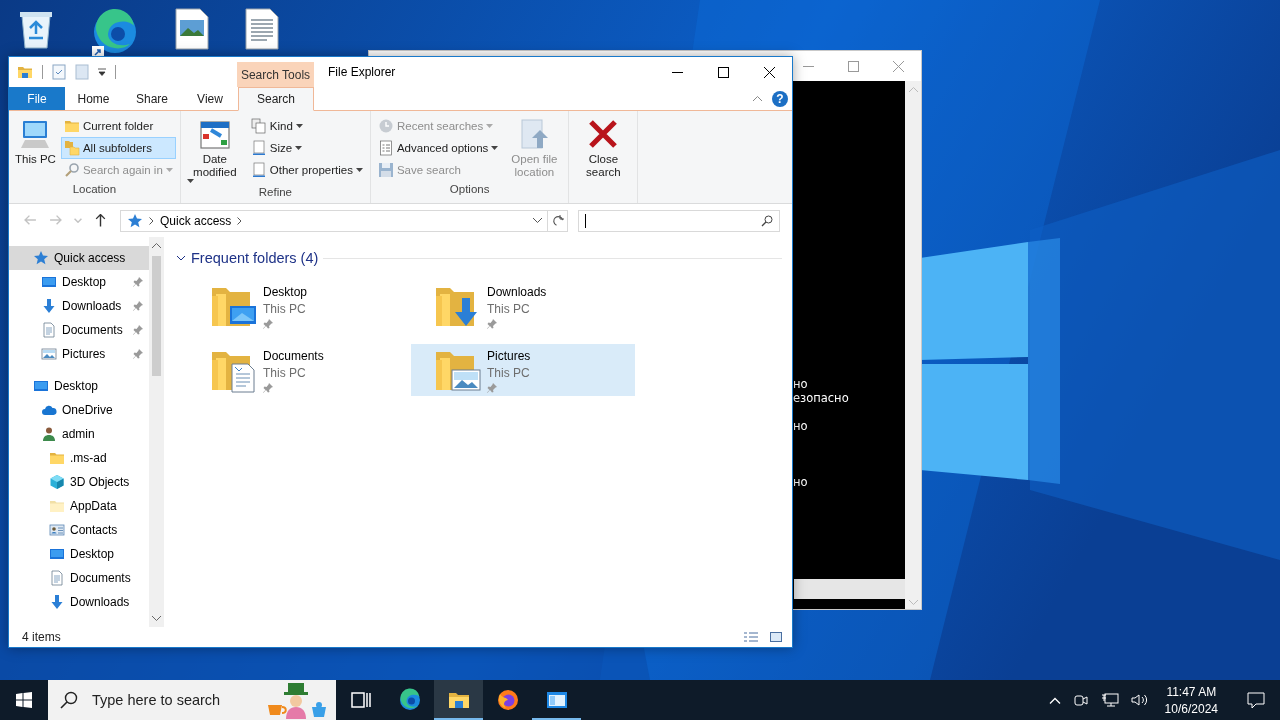 The height and width of the screenshot is (720, 1280). I want to click on forward-arrow-icon, so click(55, 220).